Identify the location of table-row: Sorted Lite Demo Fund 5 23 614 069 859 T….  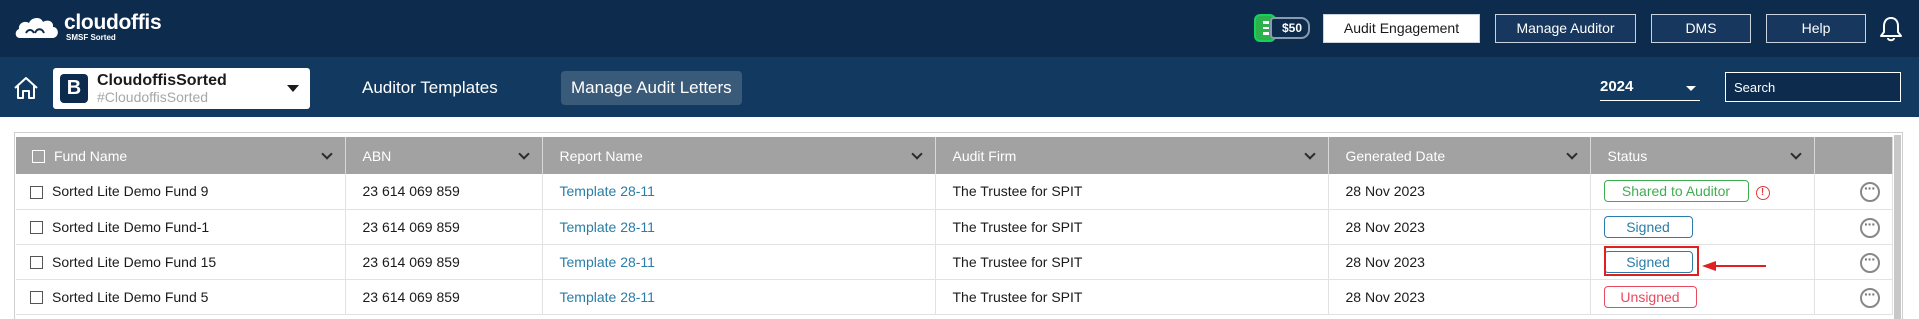
(954, 296).